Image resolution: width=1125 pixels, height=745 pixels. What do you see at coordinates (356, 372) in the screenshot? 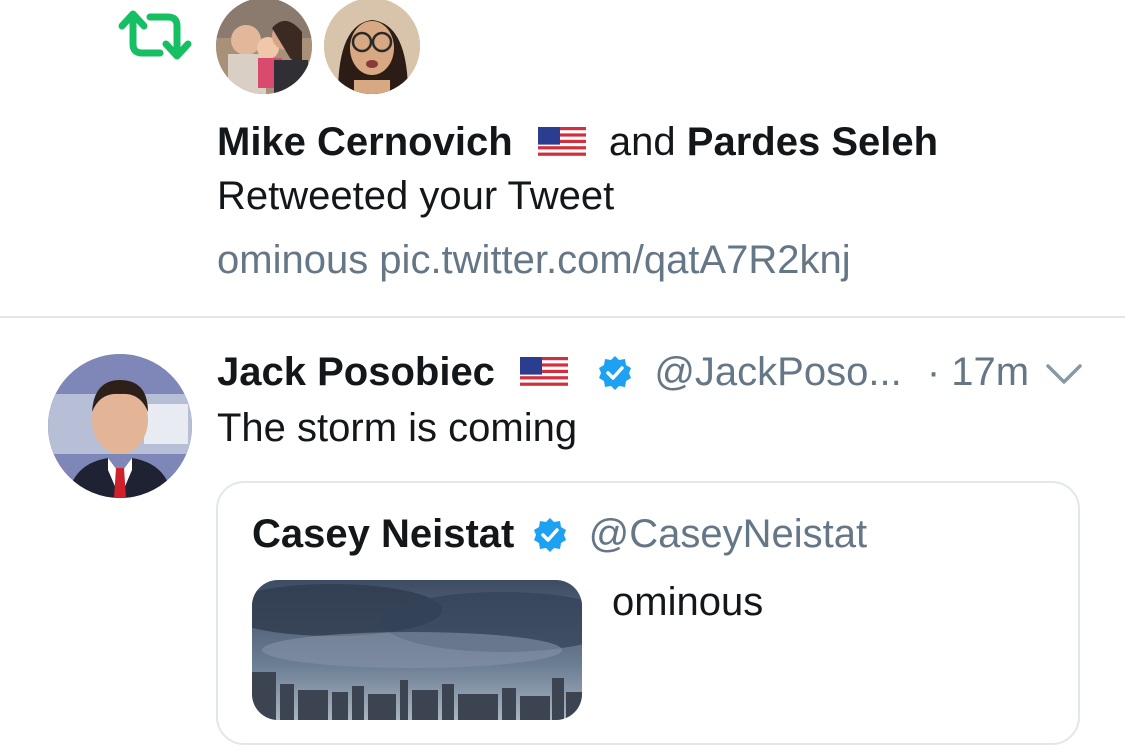
I see `tweet-author-name: Jack Posobiec` at bounding box center [356, 372].